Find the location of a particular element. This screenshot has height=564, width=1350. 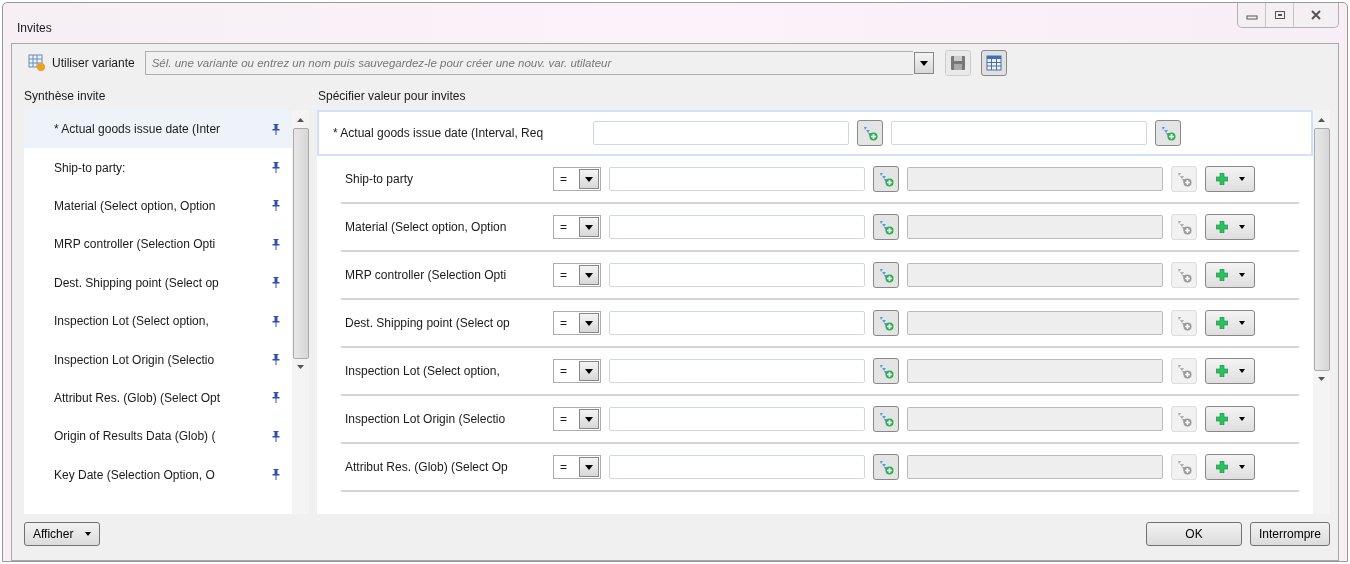

variant-label: Utiliser variante is located at coordinates (93, 63).